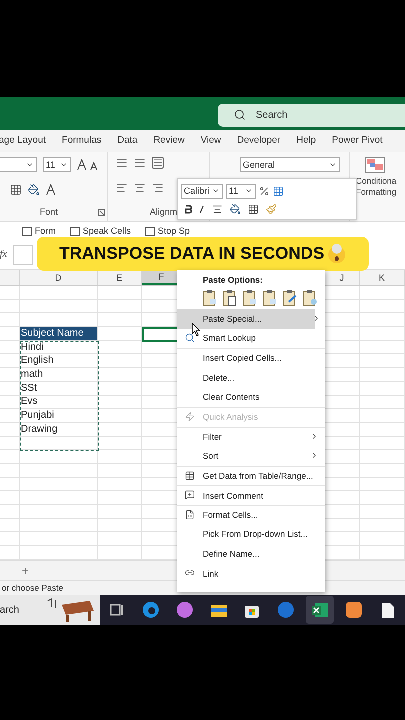 The image size is (405, 720). What do you see at coordinates (117, 610) in the screenshot?
I see `task-view-icon` at bounding box center [117, 610].